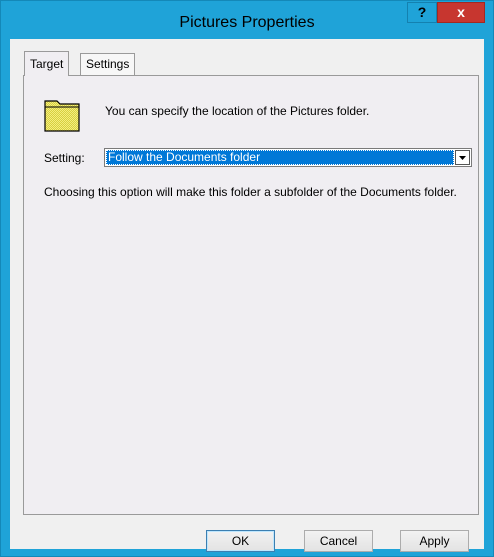 The image size is (494, 557). Describe the element at coordinates (64, 158) in the screenshot. I see `setting-label: Setting:` at that location.